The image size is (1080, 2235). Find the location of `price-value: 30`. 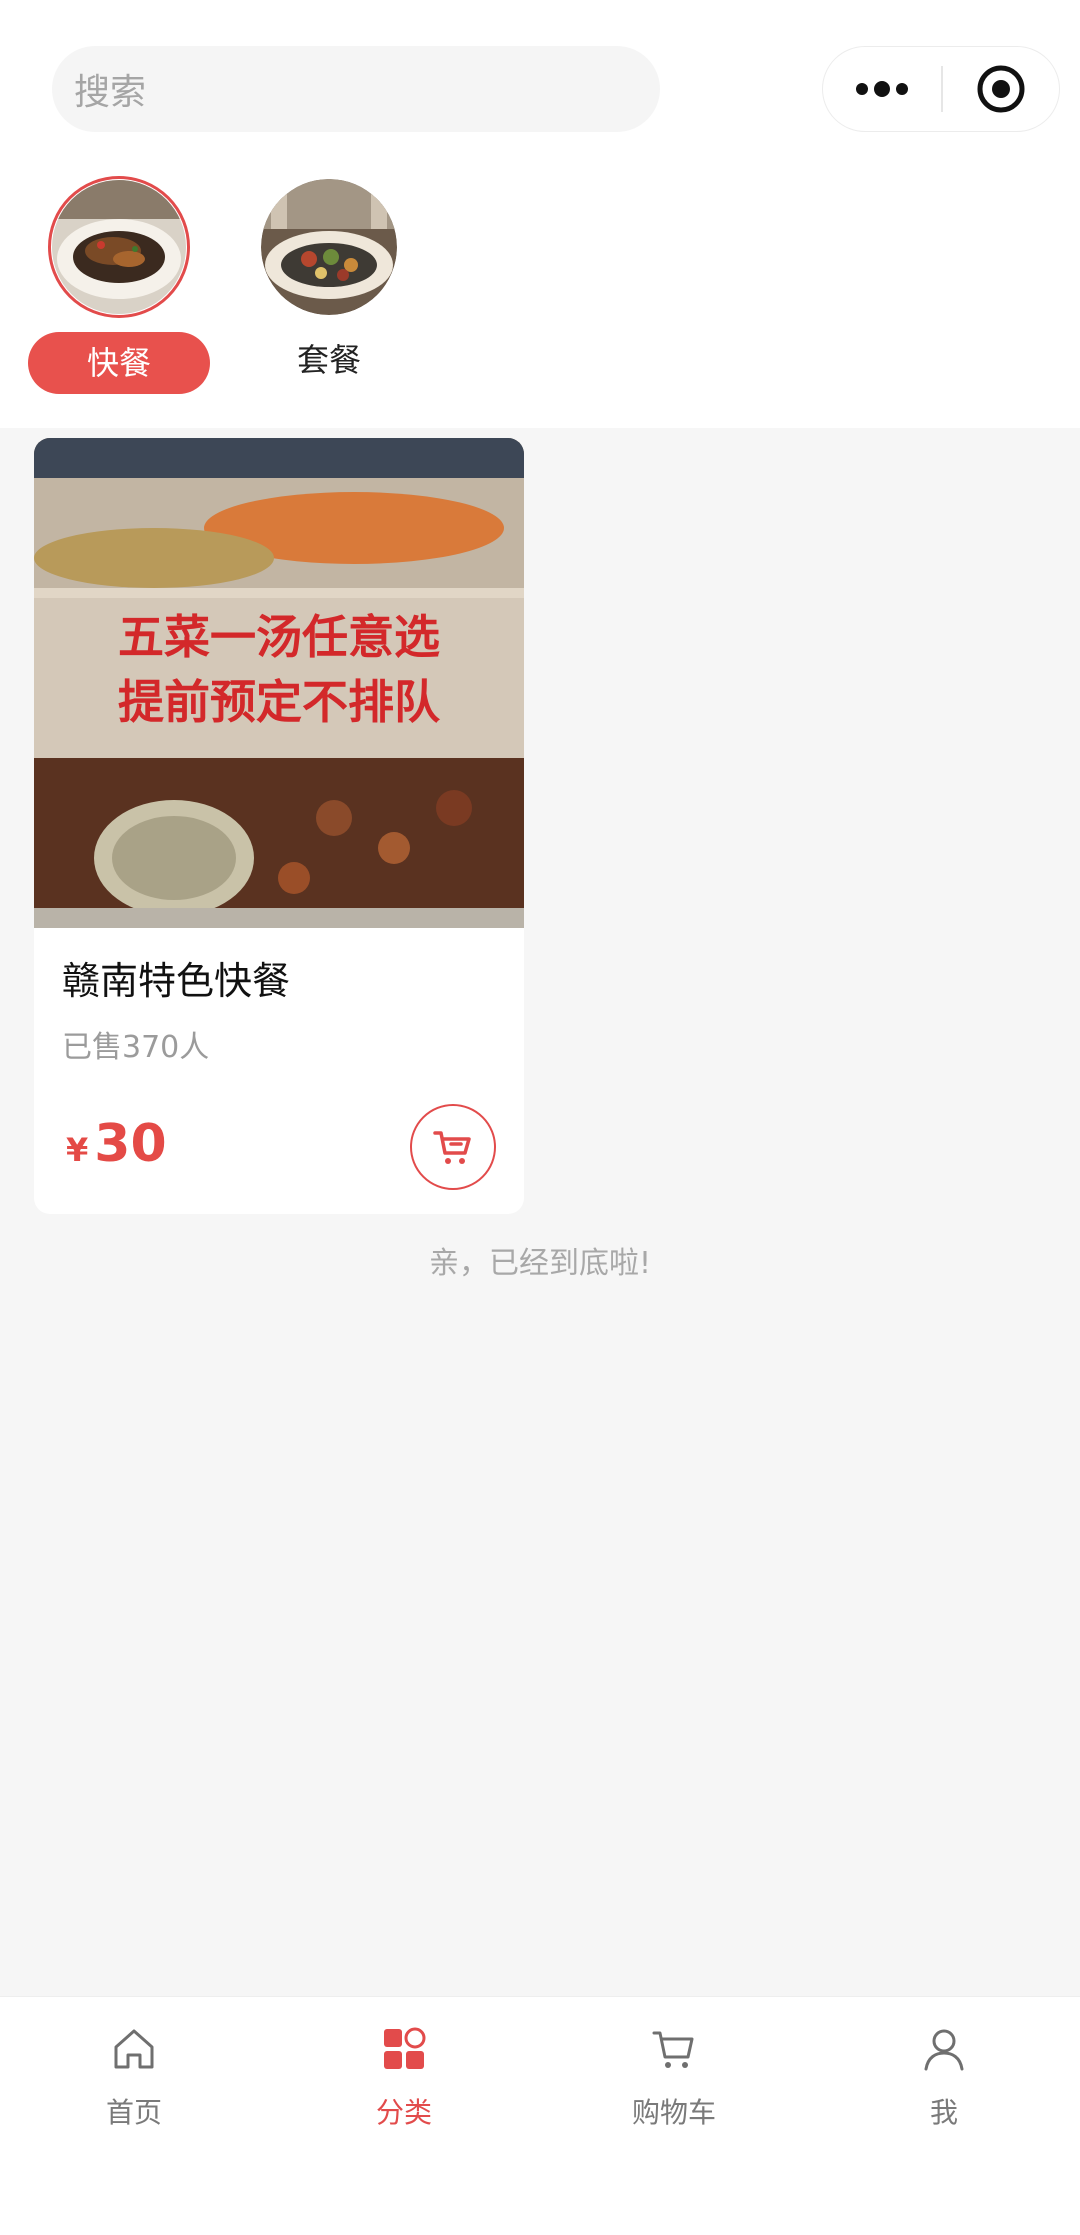

price-value: 30 is located at coordinates (130, 1144).